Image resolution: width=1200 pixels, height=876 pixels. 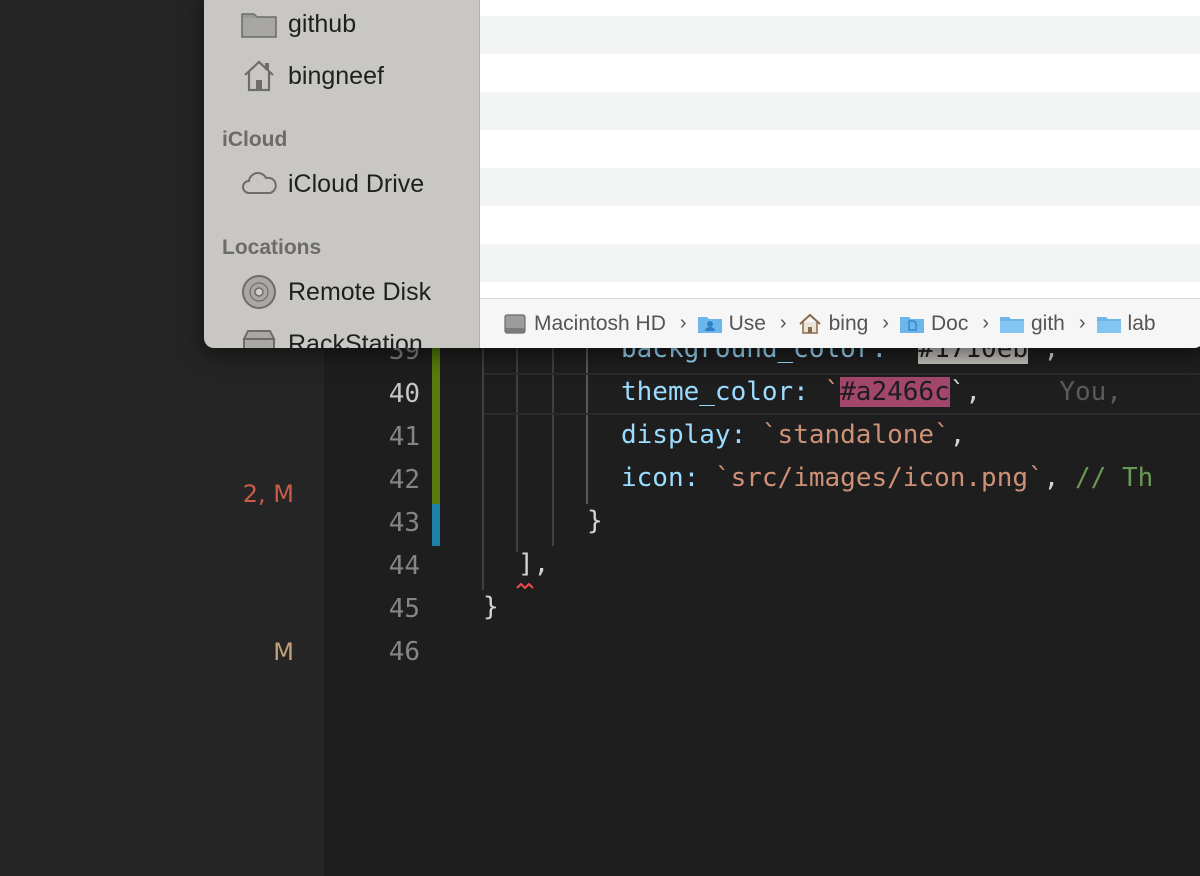 I want to click on sidebar-item-label: iCloud Drive, so click(x=356, y=183).